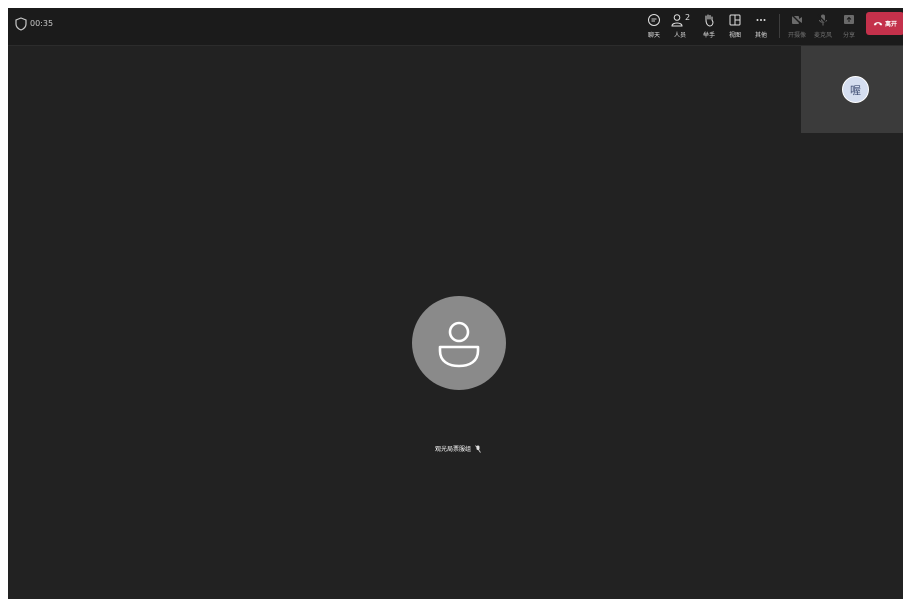  Describe the element at coordinates (848, 35) in the screenshot. I see `share-label: 分享` at that location.